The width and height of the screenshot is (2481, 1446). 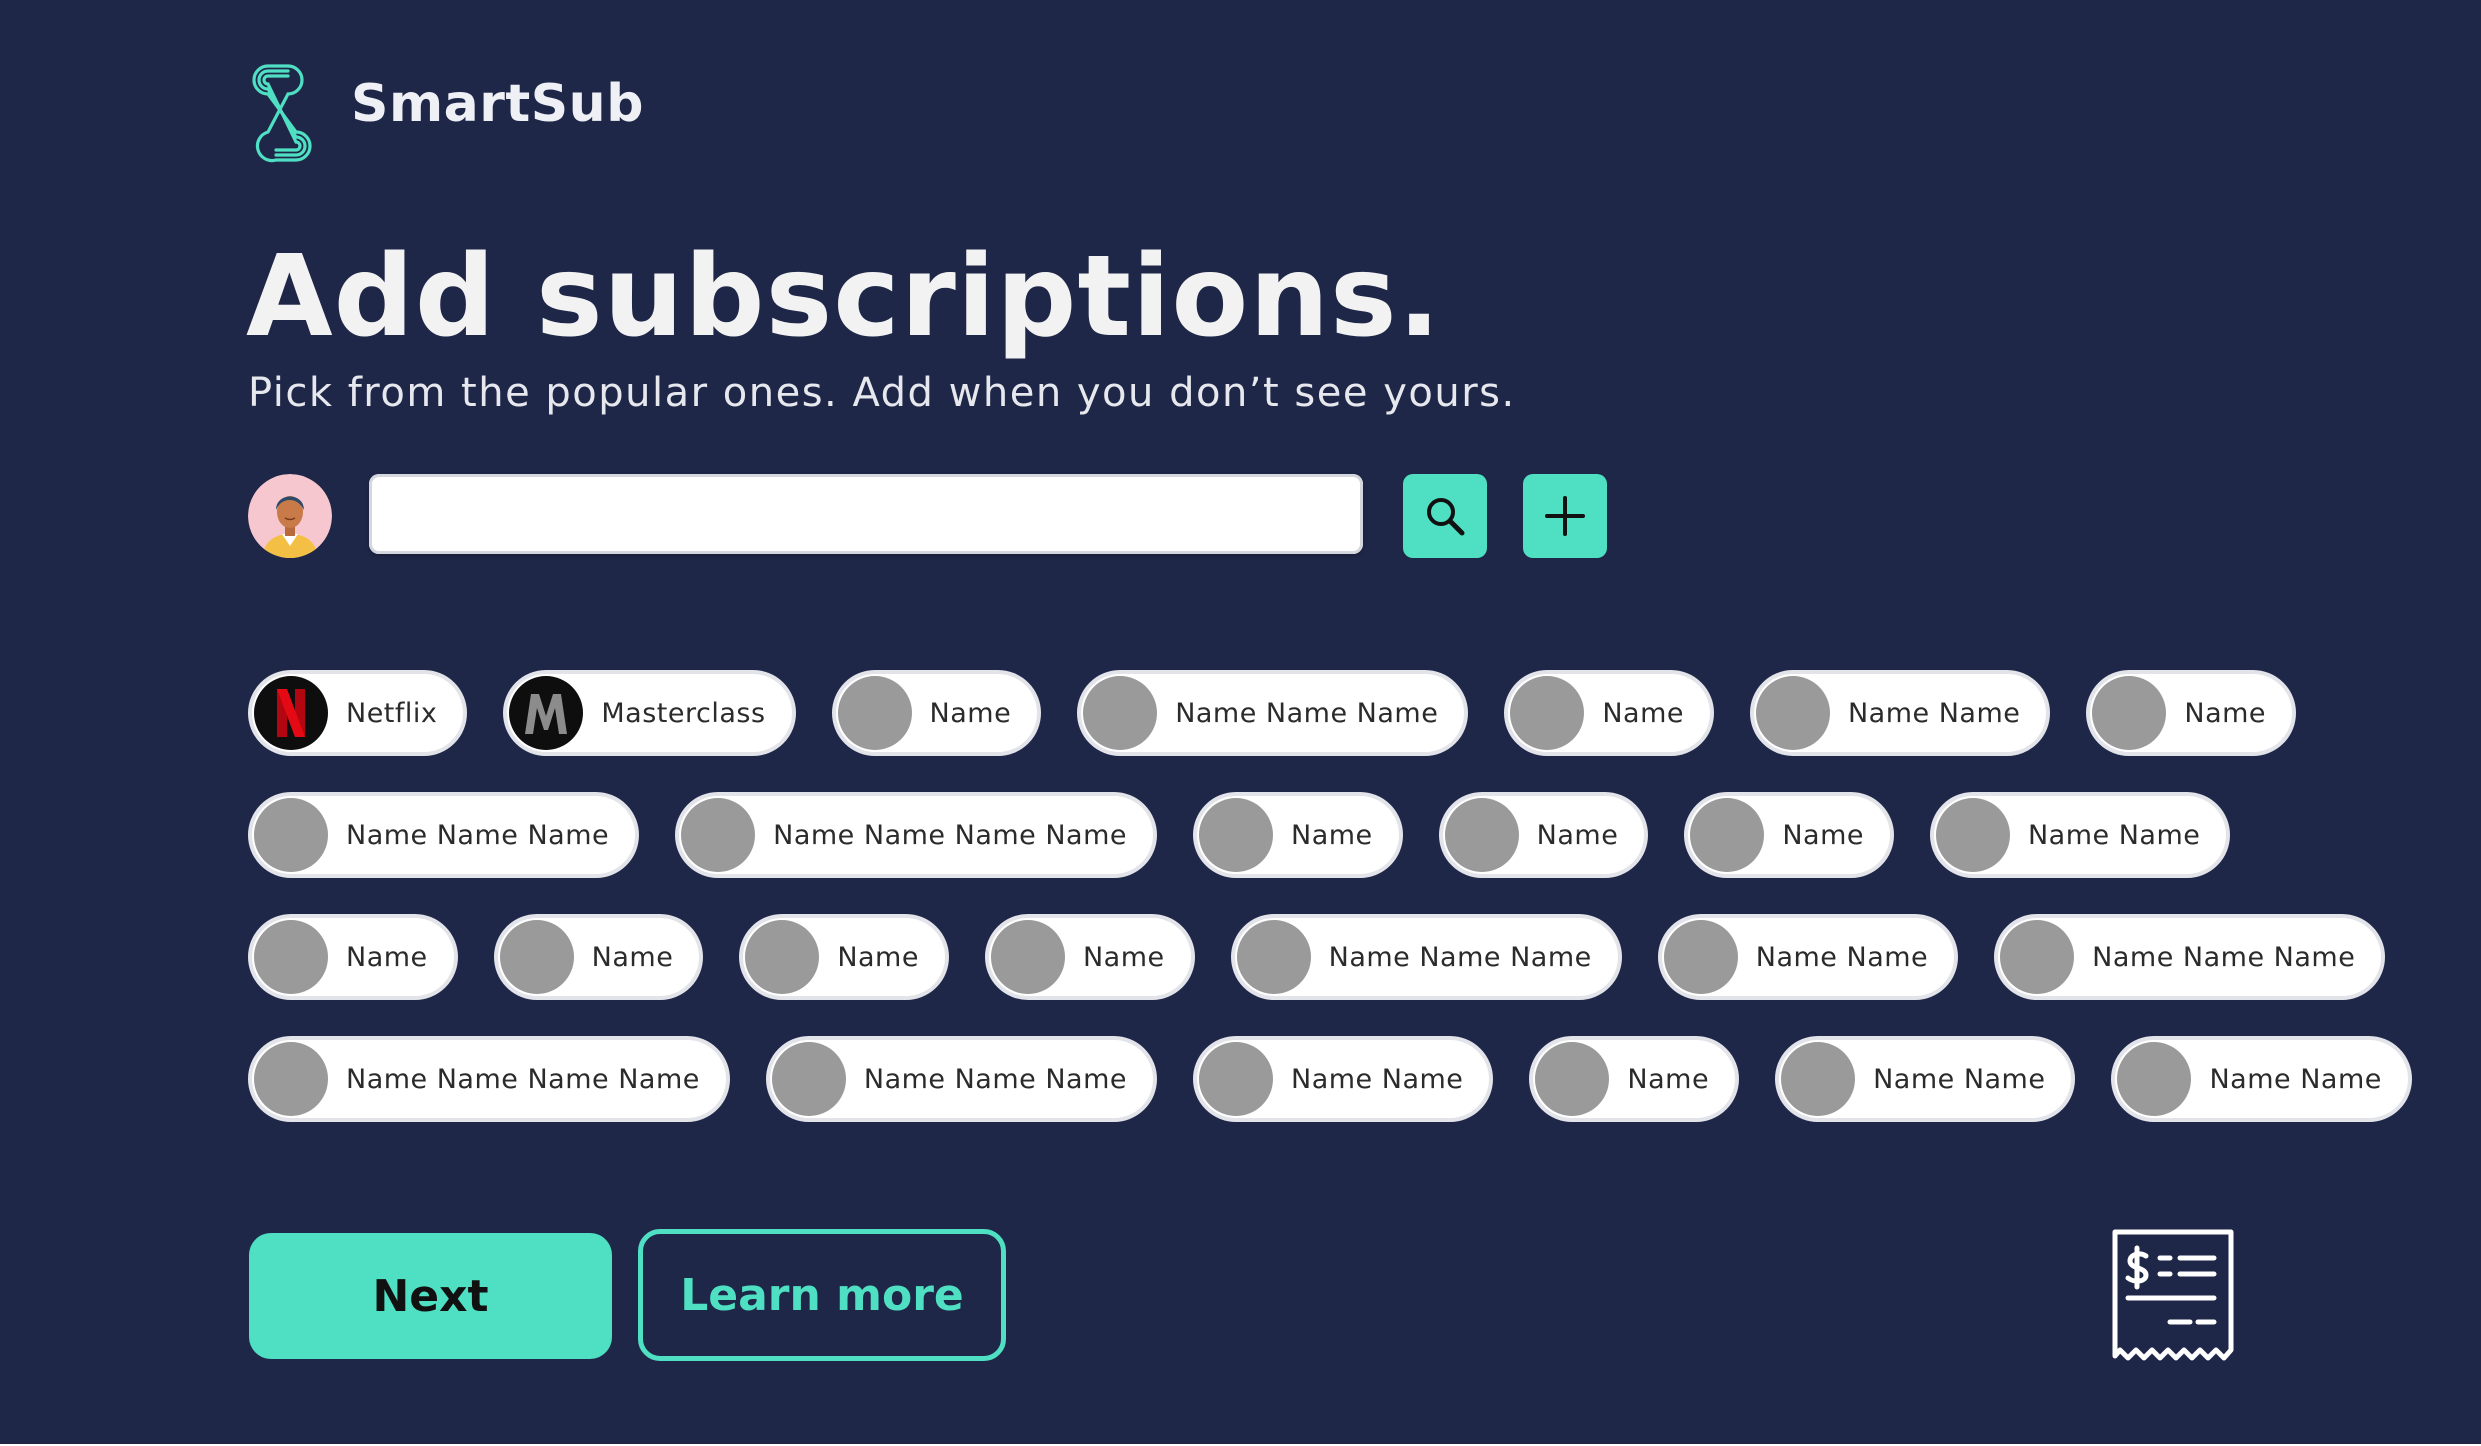 I want to click on smartsub-logo-icon, so click(x=282, y=113).